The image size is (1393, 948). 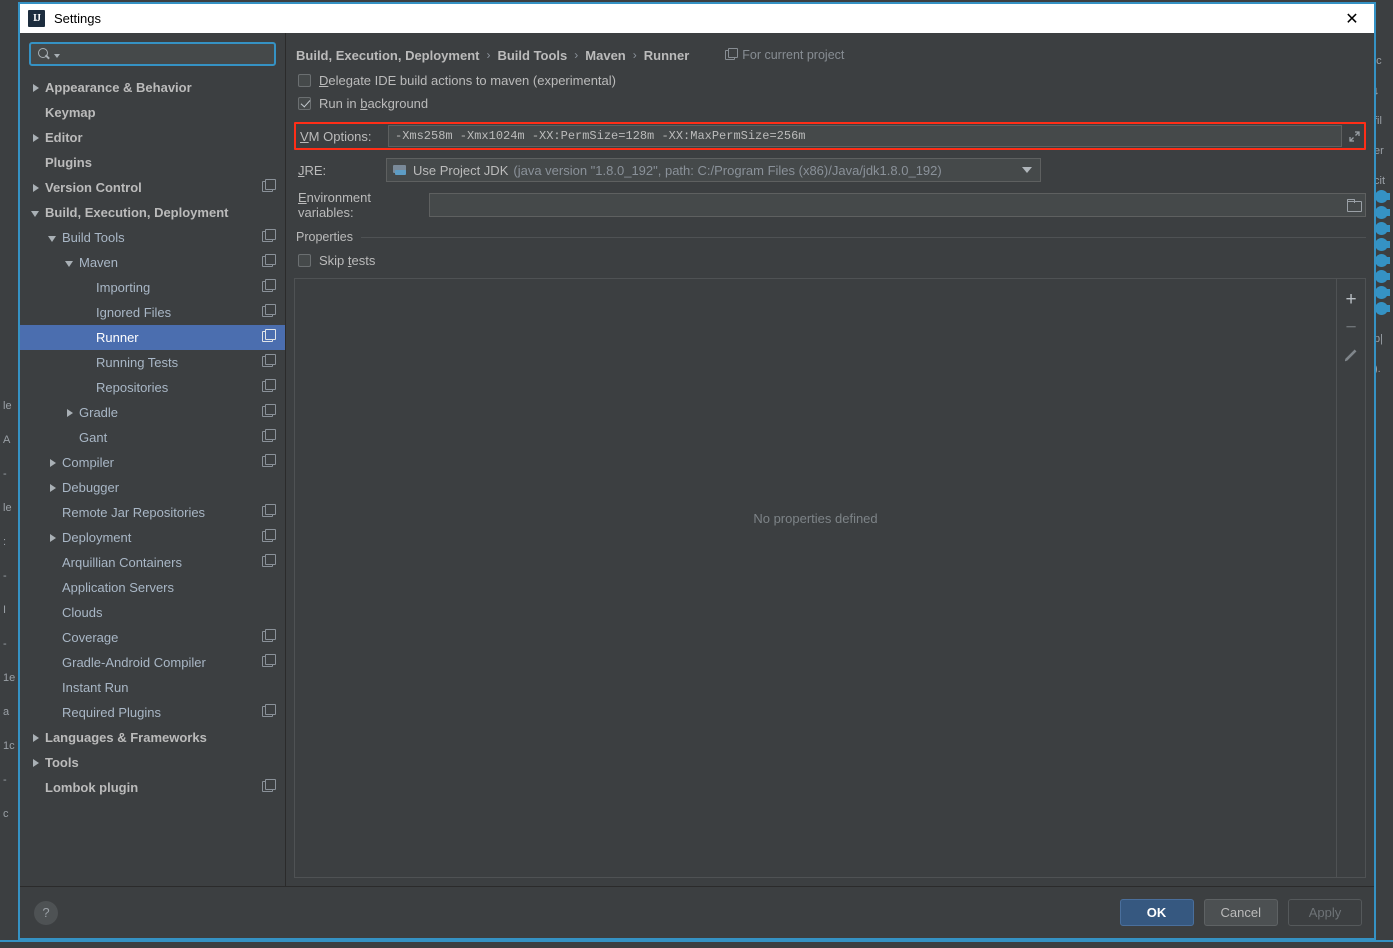 What do you see at coordinates (92, 787) in the screenshot?
I see `sidebar-item-label: Lombok plugin` at bounding box center [92, 787].